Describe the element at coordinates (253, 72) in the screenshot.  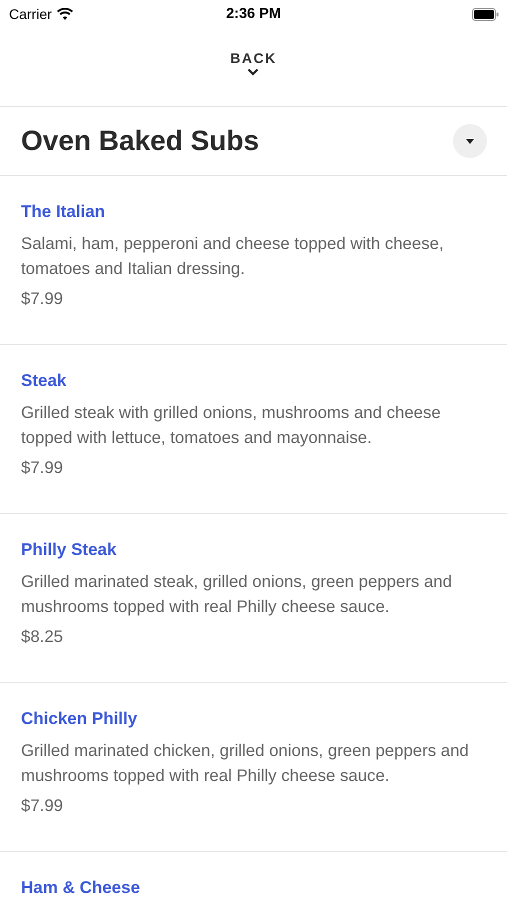
I see `chevron-down-icon` at that location.